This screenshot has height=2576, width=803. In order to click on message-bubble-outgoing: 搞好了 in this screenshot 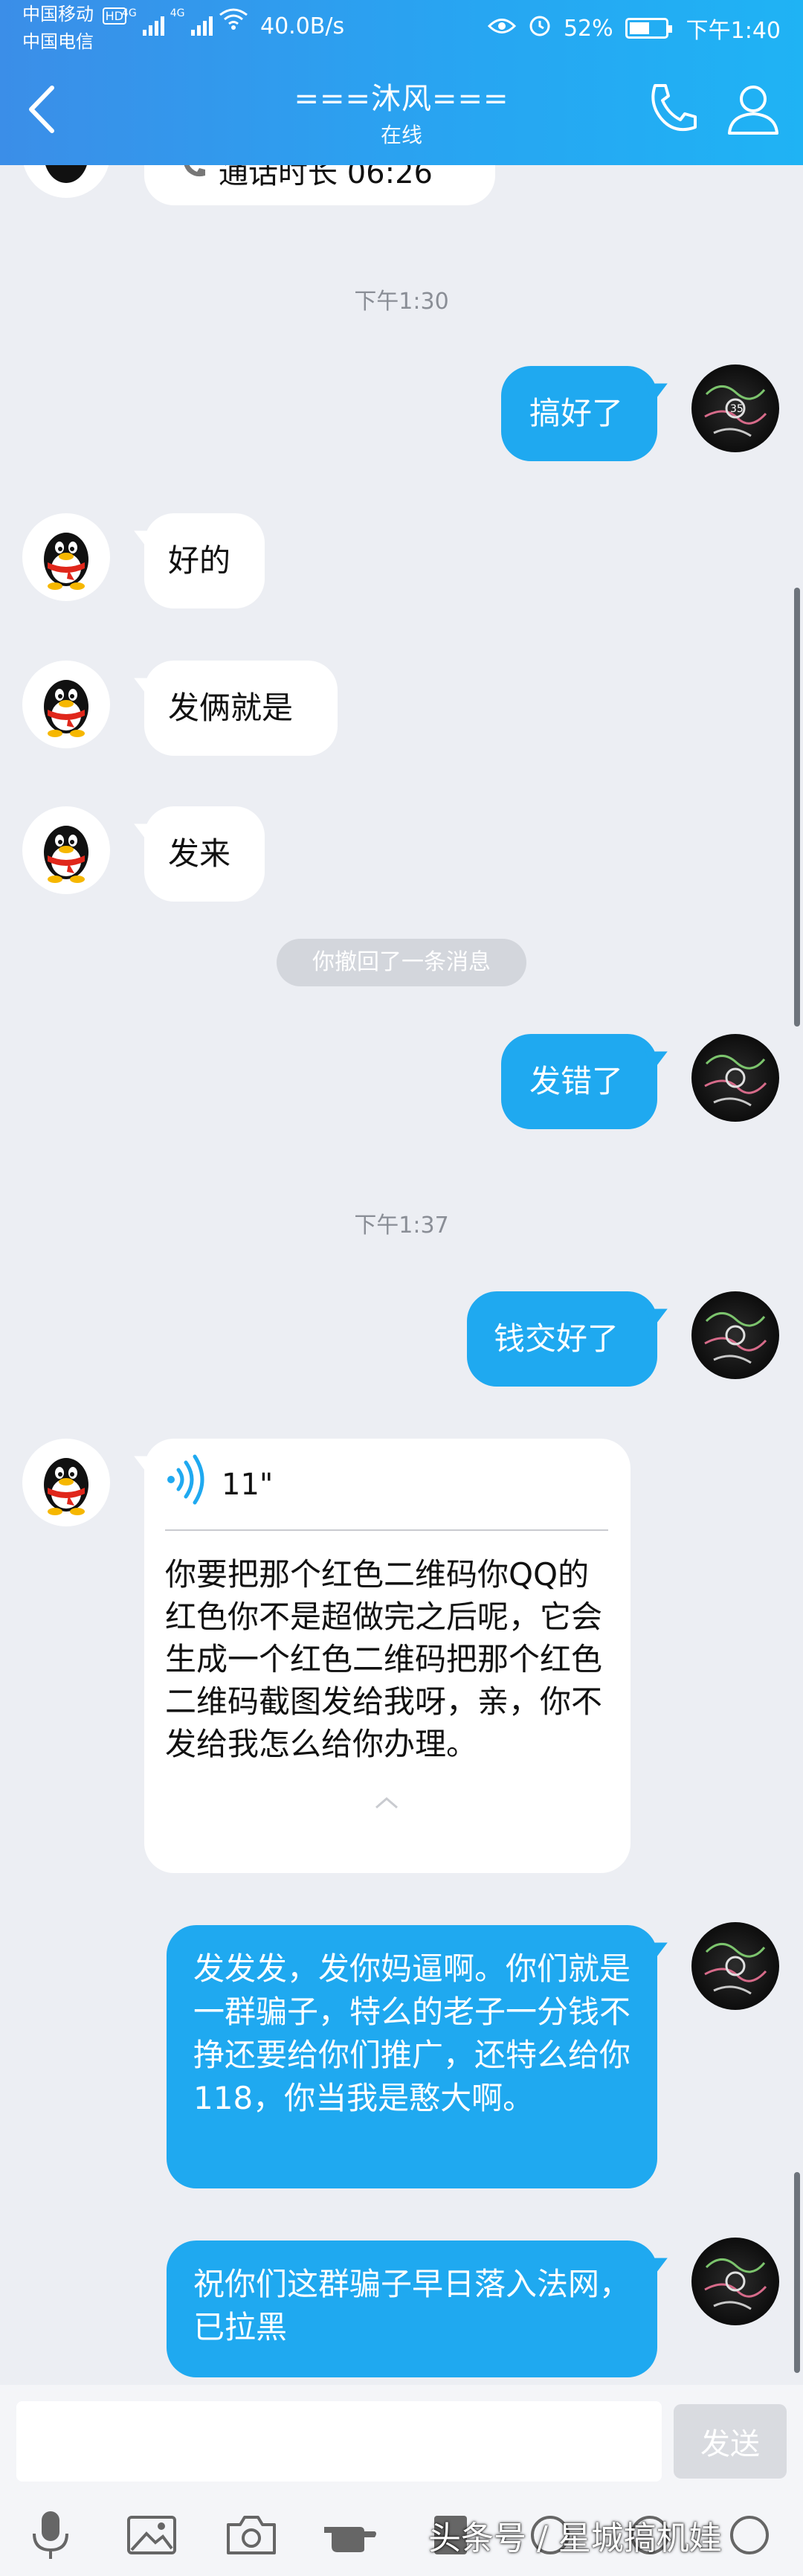, I will do `click(579, 413)`.